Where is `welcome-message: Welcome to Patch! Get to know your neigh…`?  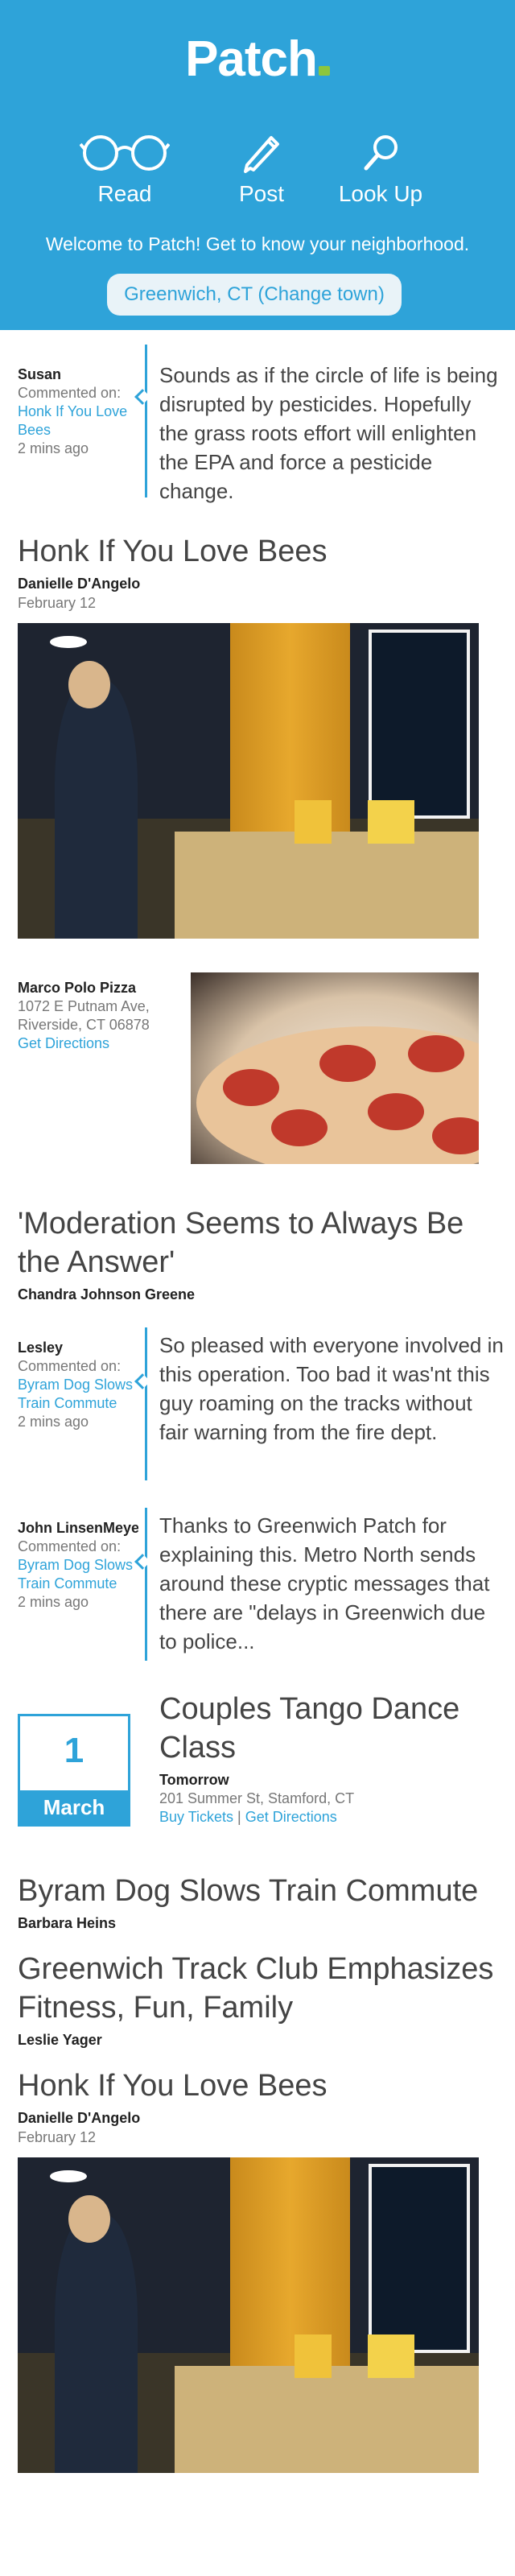 welcome-message: Welcome to Patch! Get to know your neigh… is located at coordinates (257, 243).